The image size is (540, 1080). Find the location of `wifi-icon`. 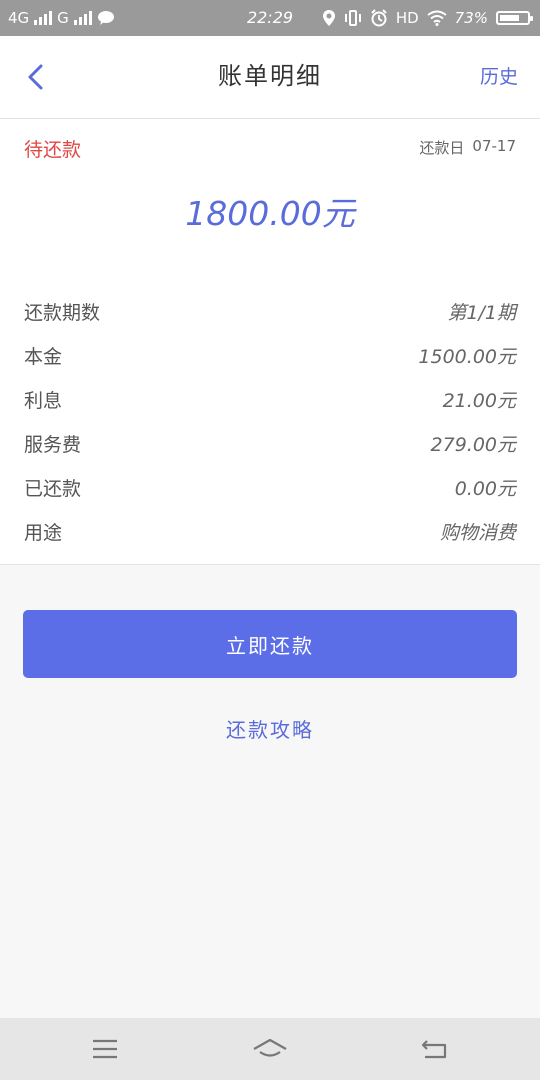

wifi-icon is located at coordinates (437, 18).